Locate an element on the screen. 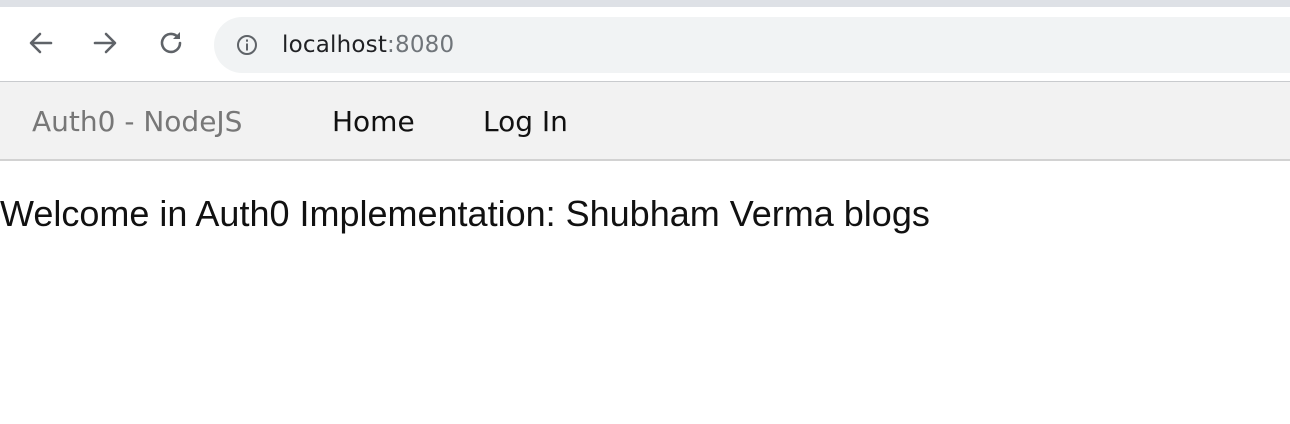 Image resolution: width=1290 pixels, height=424 pixels. nav-link-login: Log In is located at coordinates (525, 122).